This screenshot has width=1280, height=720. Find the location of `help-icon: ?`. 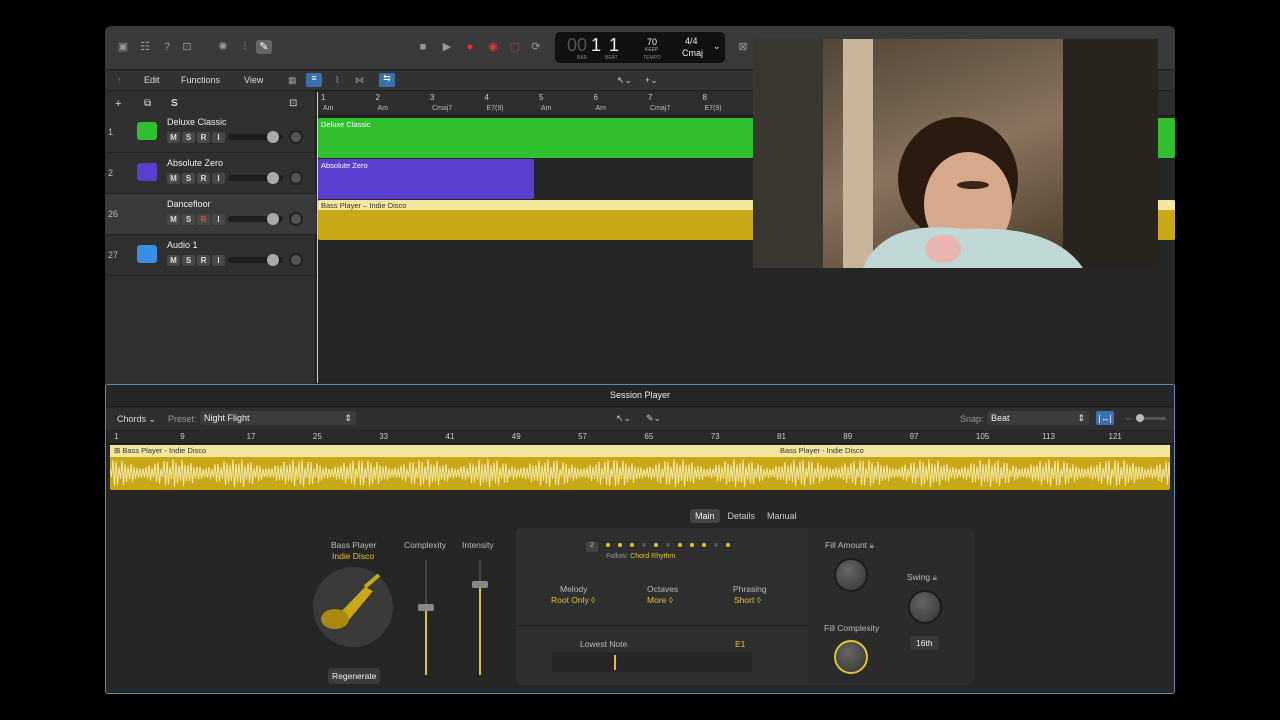

help-icon: ? is located at coordinates (167, 47).